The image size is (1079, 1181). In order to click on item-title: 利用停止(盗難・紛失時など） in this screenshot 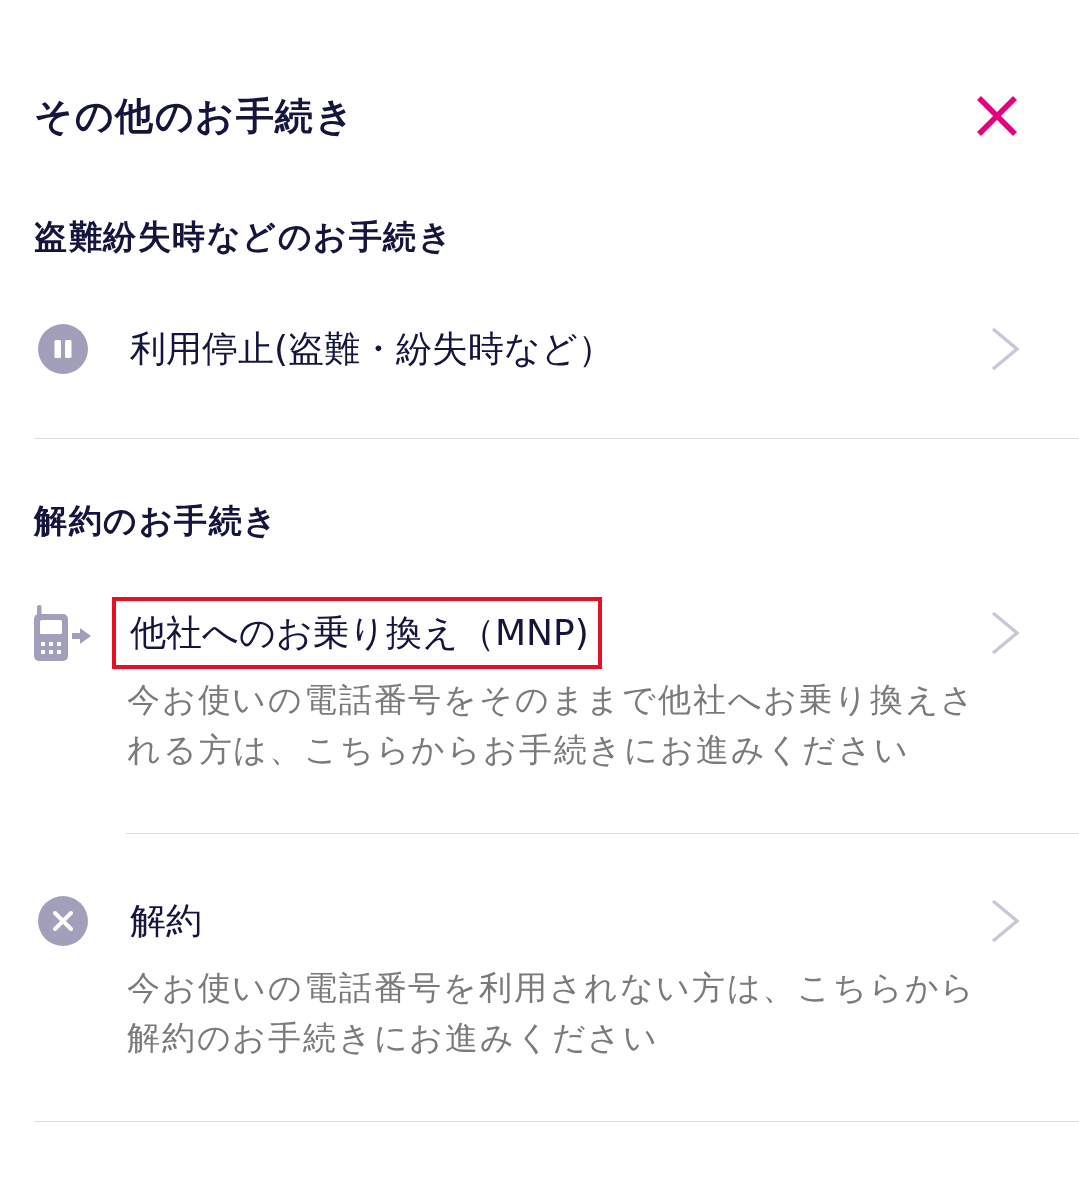, I will do `click(370, 349)`.